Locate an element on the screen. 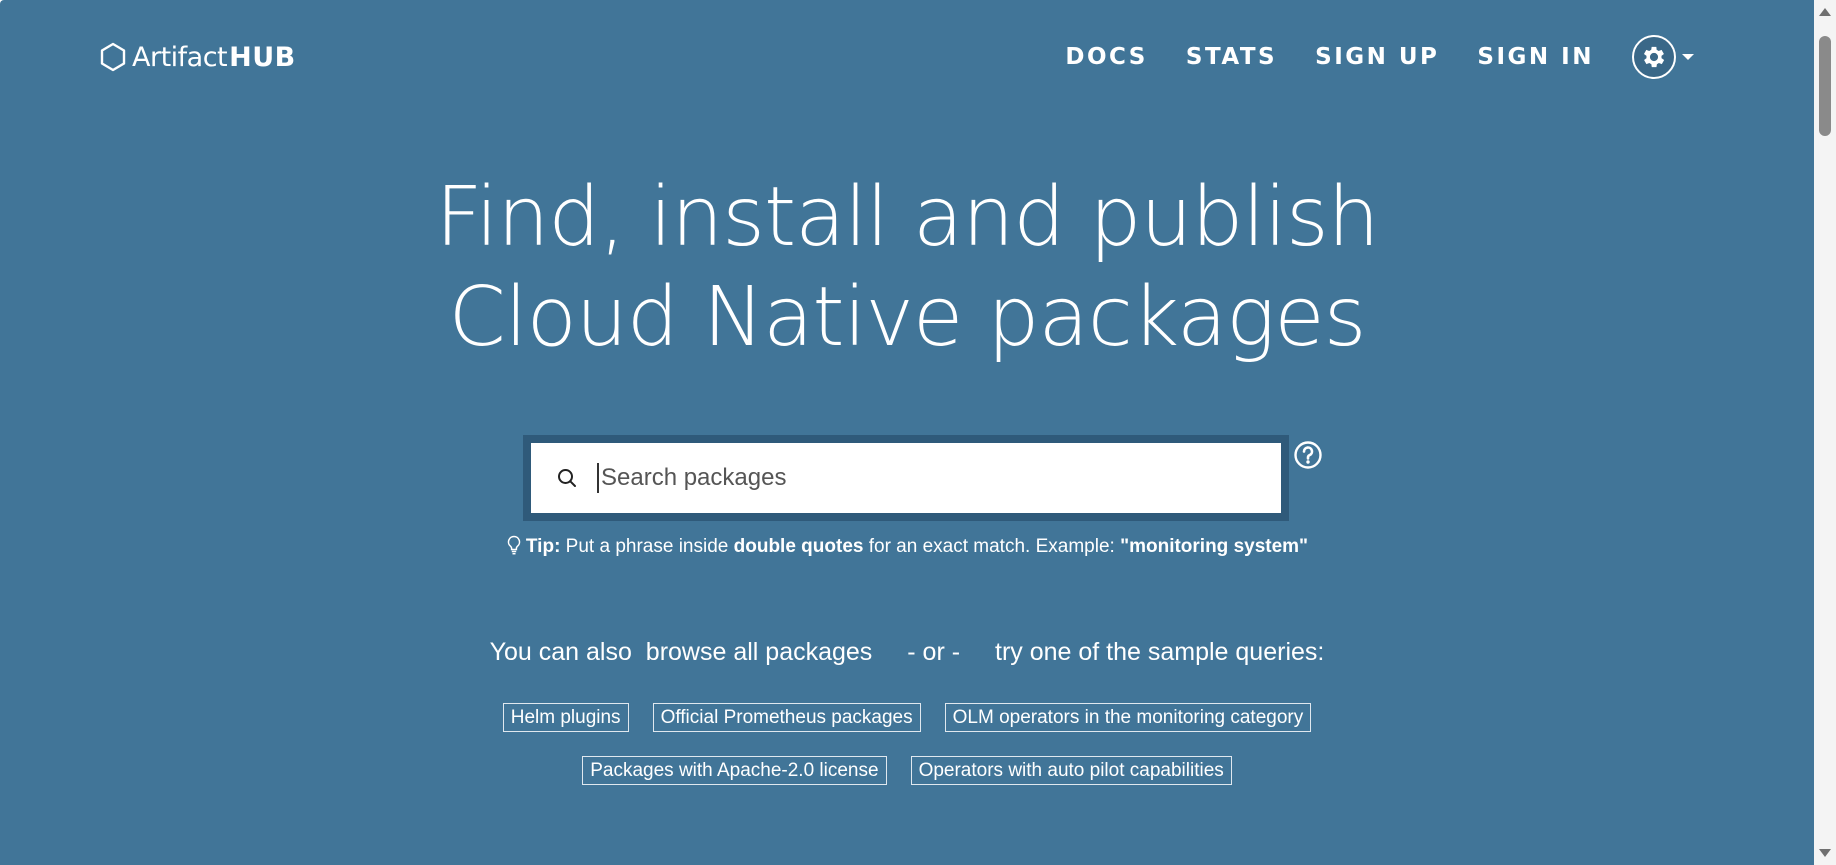 This screenshot has height=865, width=1836. brand-name-artifact: Artifact is located at coordinates (180, 57).